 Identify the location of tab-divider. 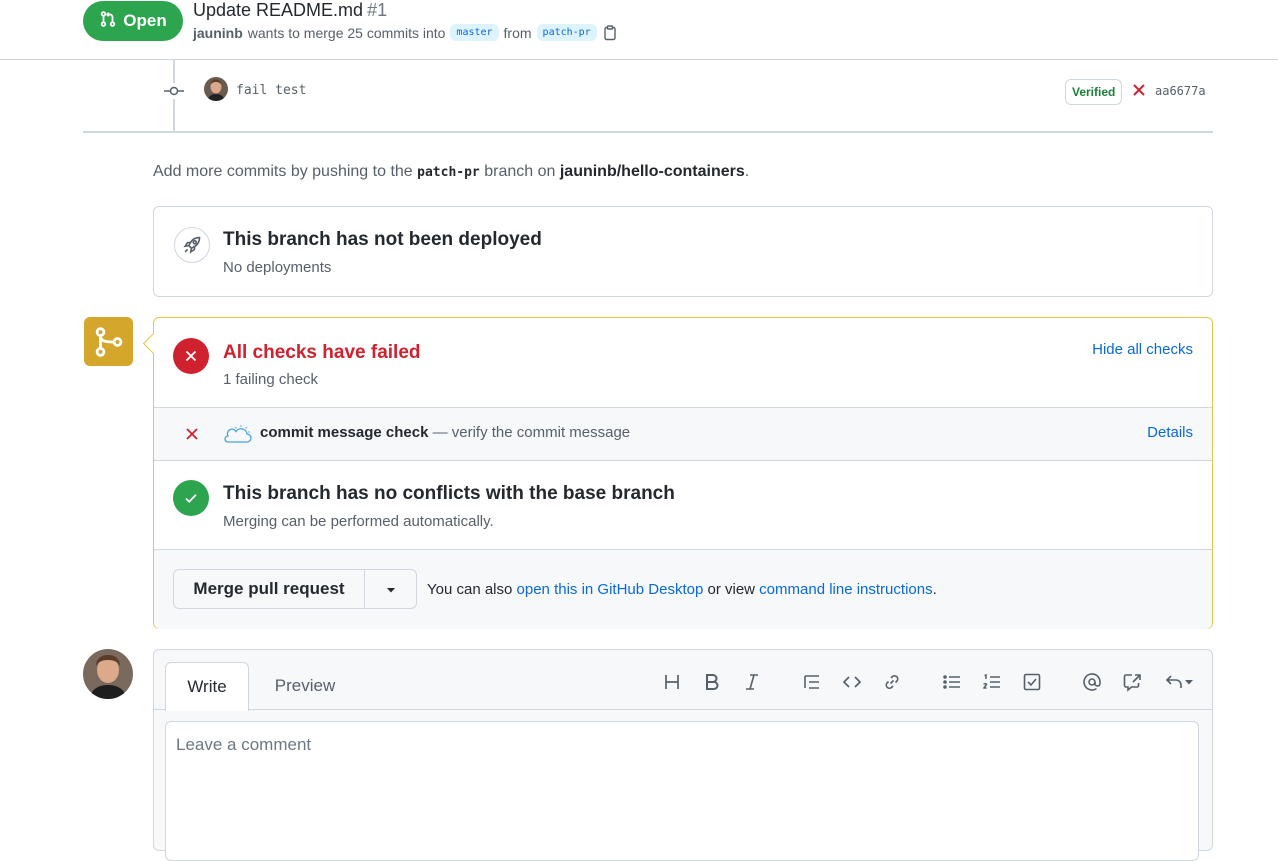
(683, 709).